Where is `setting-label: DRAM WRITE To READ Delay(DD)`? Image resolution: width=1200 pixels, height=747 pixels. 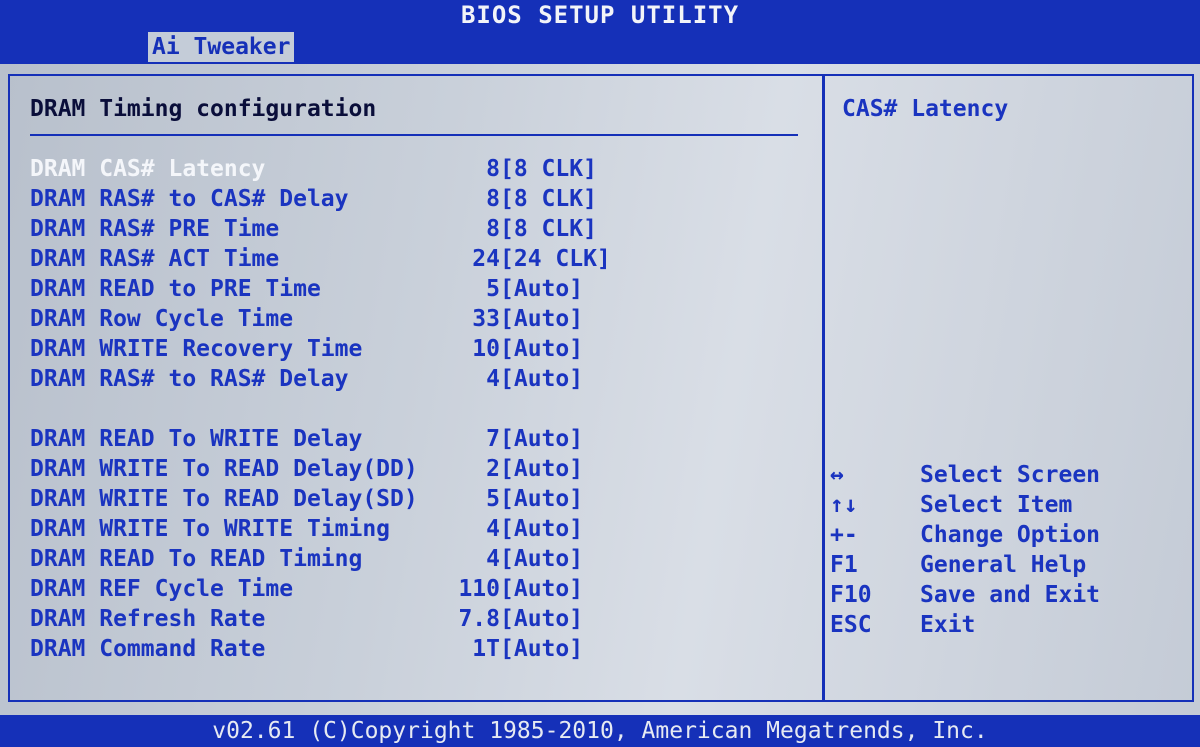 setting-label: DRAM WRITE To READ Delay(DD) is located at coordinates (224, 469).